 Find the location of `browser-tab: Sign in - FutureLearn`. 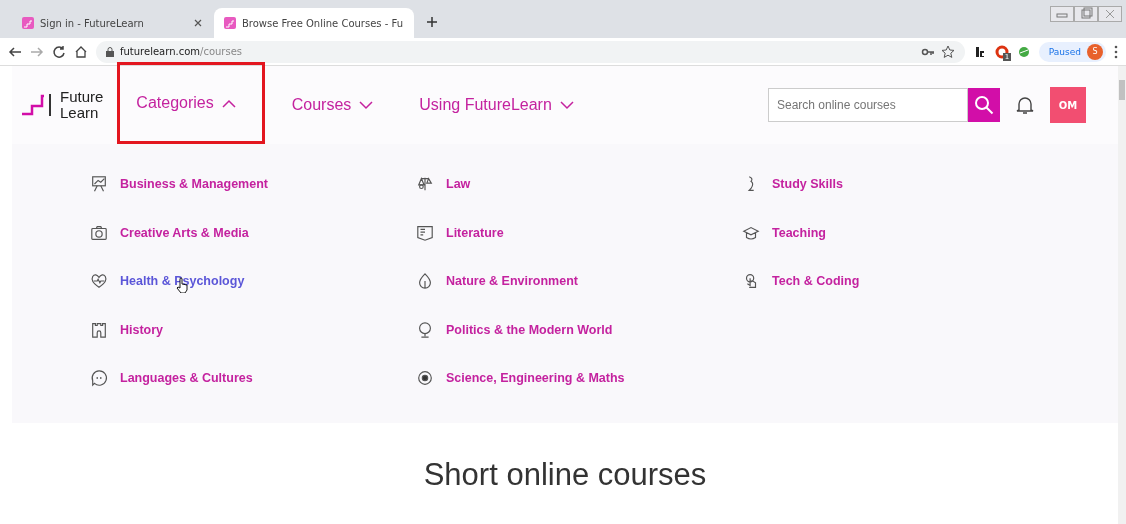

browser-tab: Sign in - FutureLearn is located at coordinates (112, 23).